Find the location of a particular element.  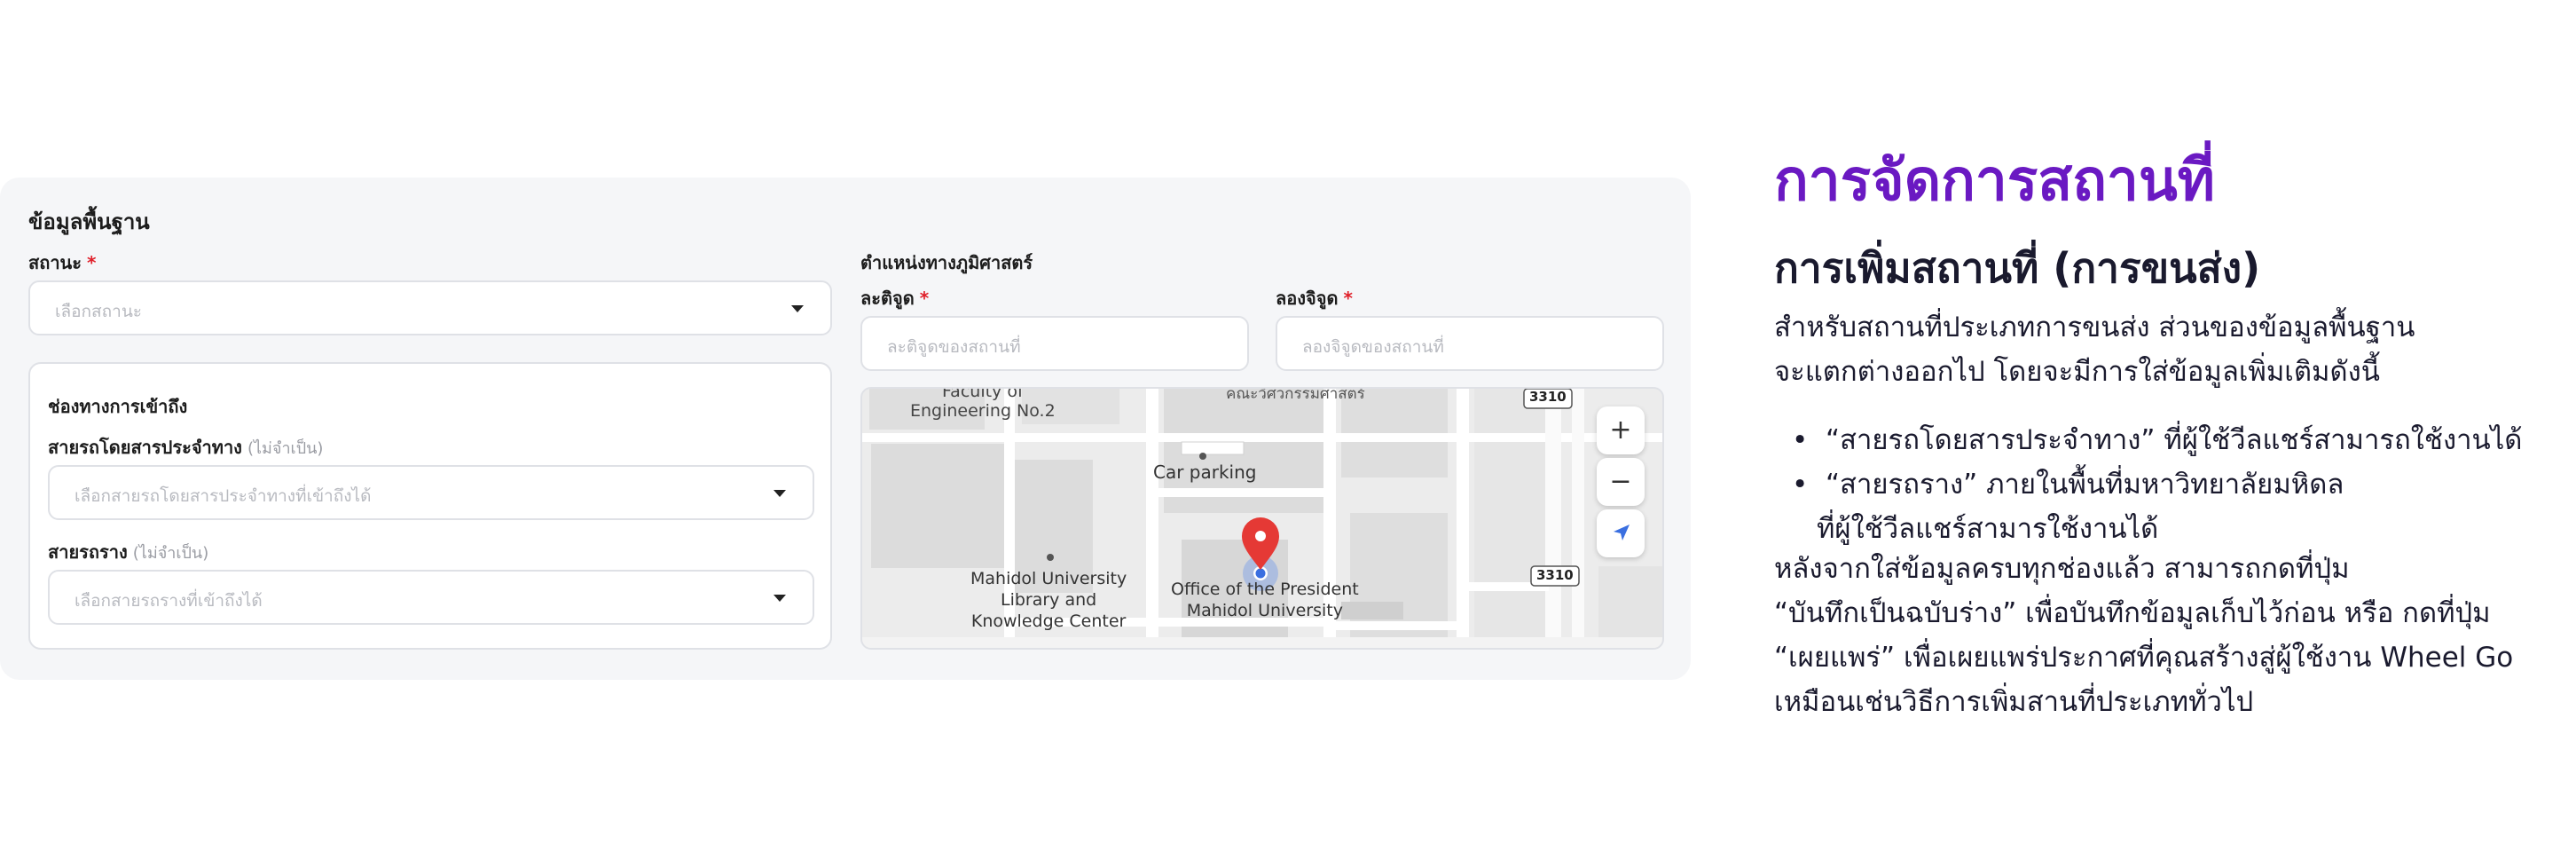

rail-route-select: เลือกสายรถรางที่เข้าถึงได้ is located at coordinates (431, 597).